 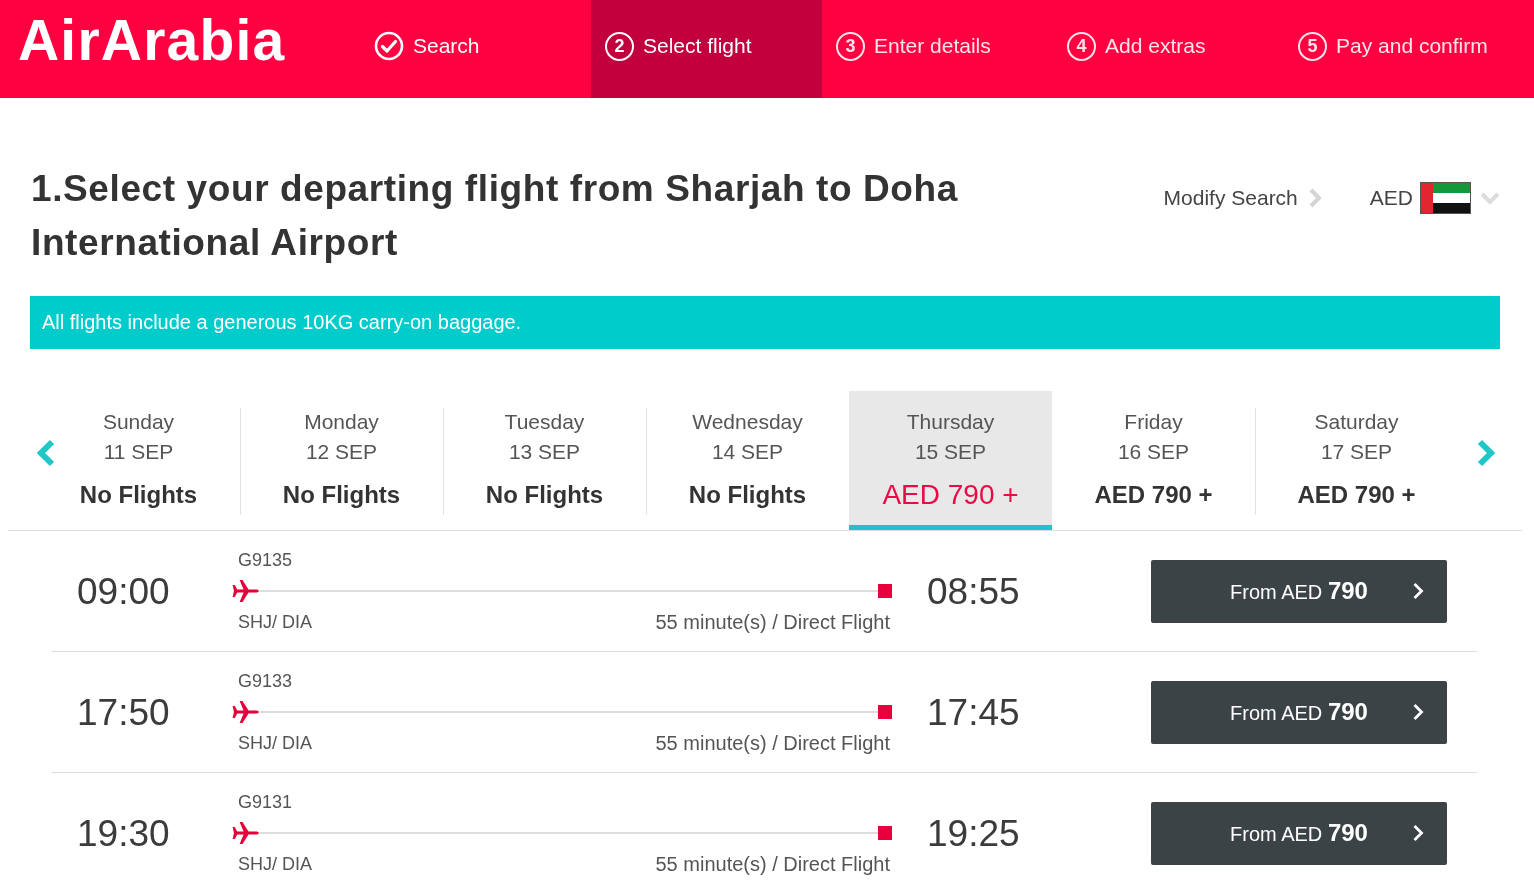 What do you see at coordinates (1490, 198) in the screenshot?
I see `chevron-down-icon` at bounding box center [1490, 198].